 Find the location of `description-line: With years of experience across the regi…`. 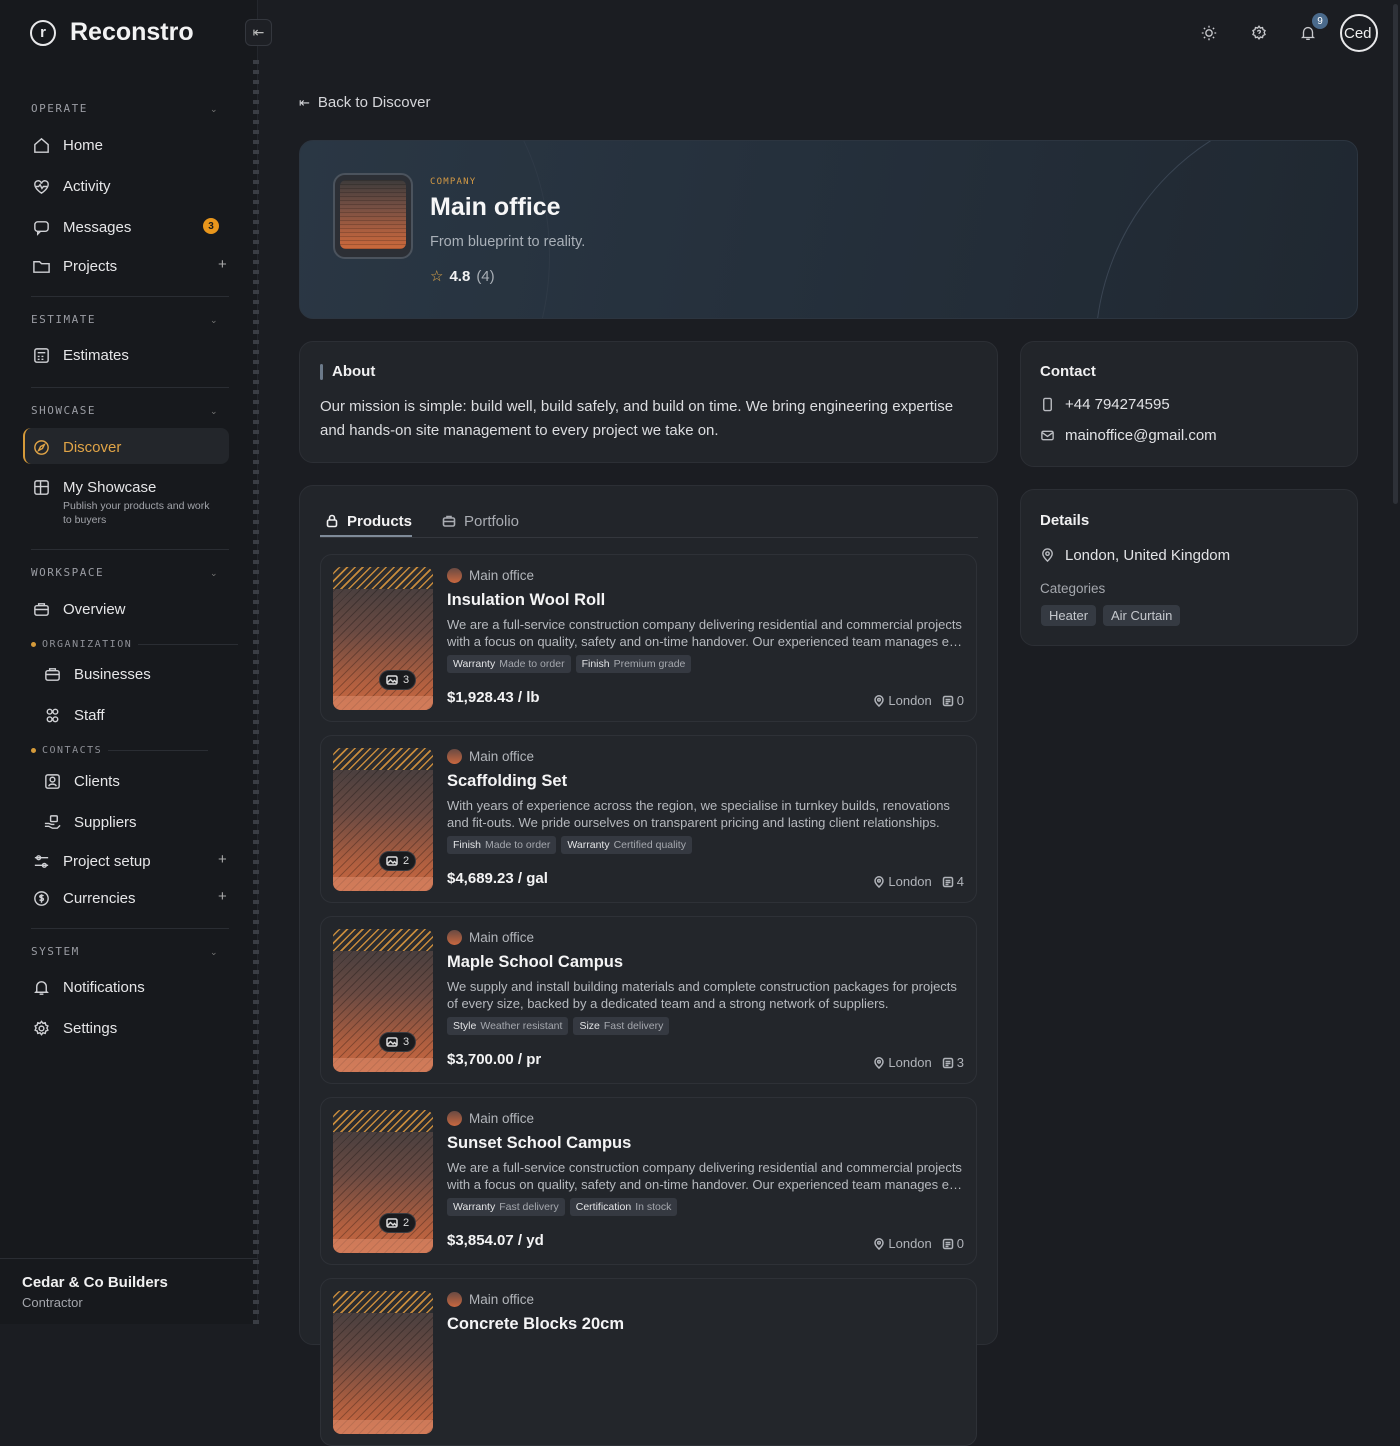

description-line: With years of experience across the regi… is located at coordinates (698, 805).